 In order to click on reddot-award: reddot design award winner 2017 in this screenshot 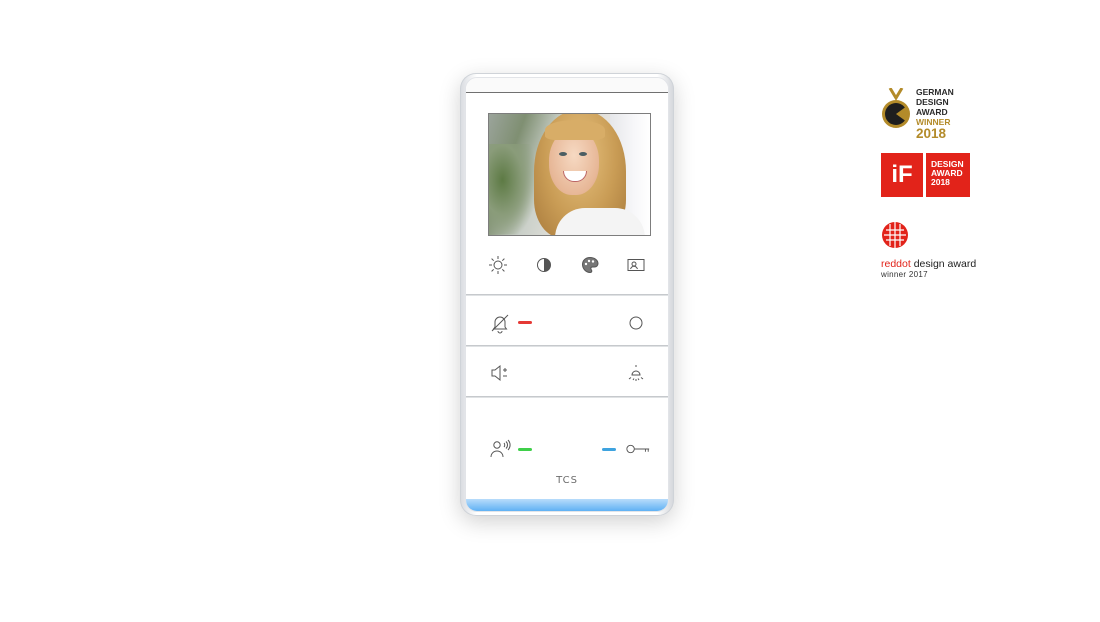, I will do `click(931, 250)`.